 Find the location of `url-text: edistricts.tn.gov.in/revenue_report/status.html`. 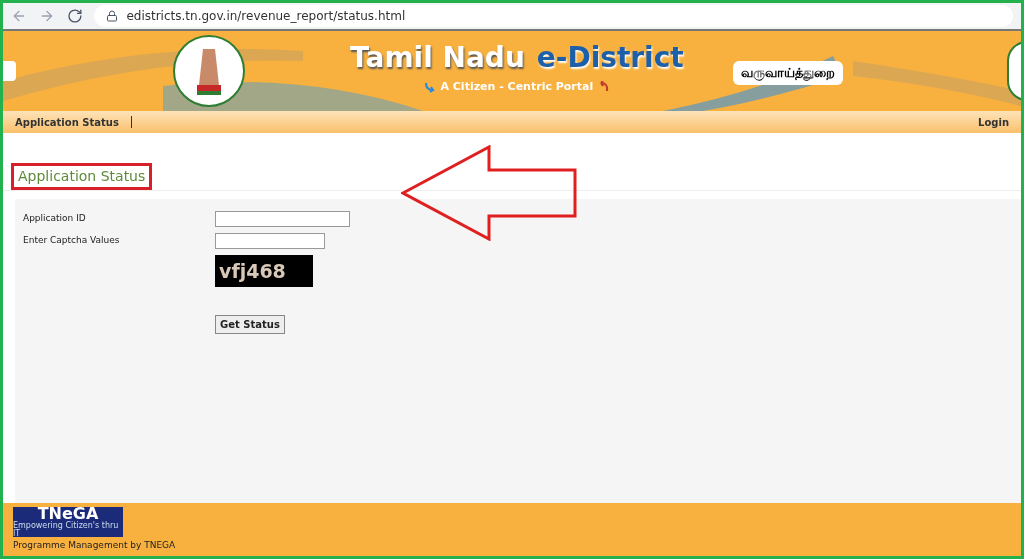

url-text: edistricts.tn.gov.in/revenue_report/status.html is located at coordinates (266, 16).